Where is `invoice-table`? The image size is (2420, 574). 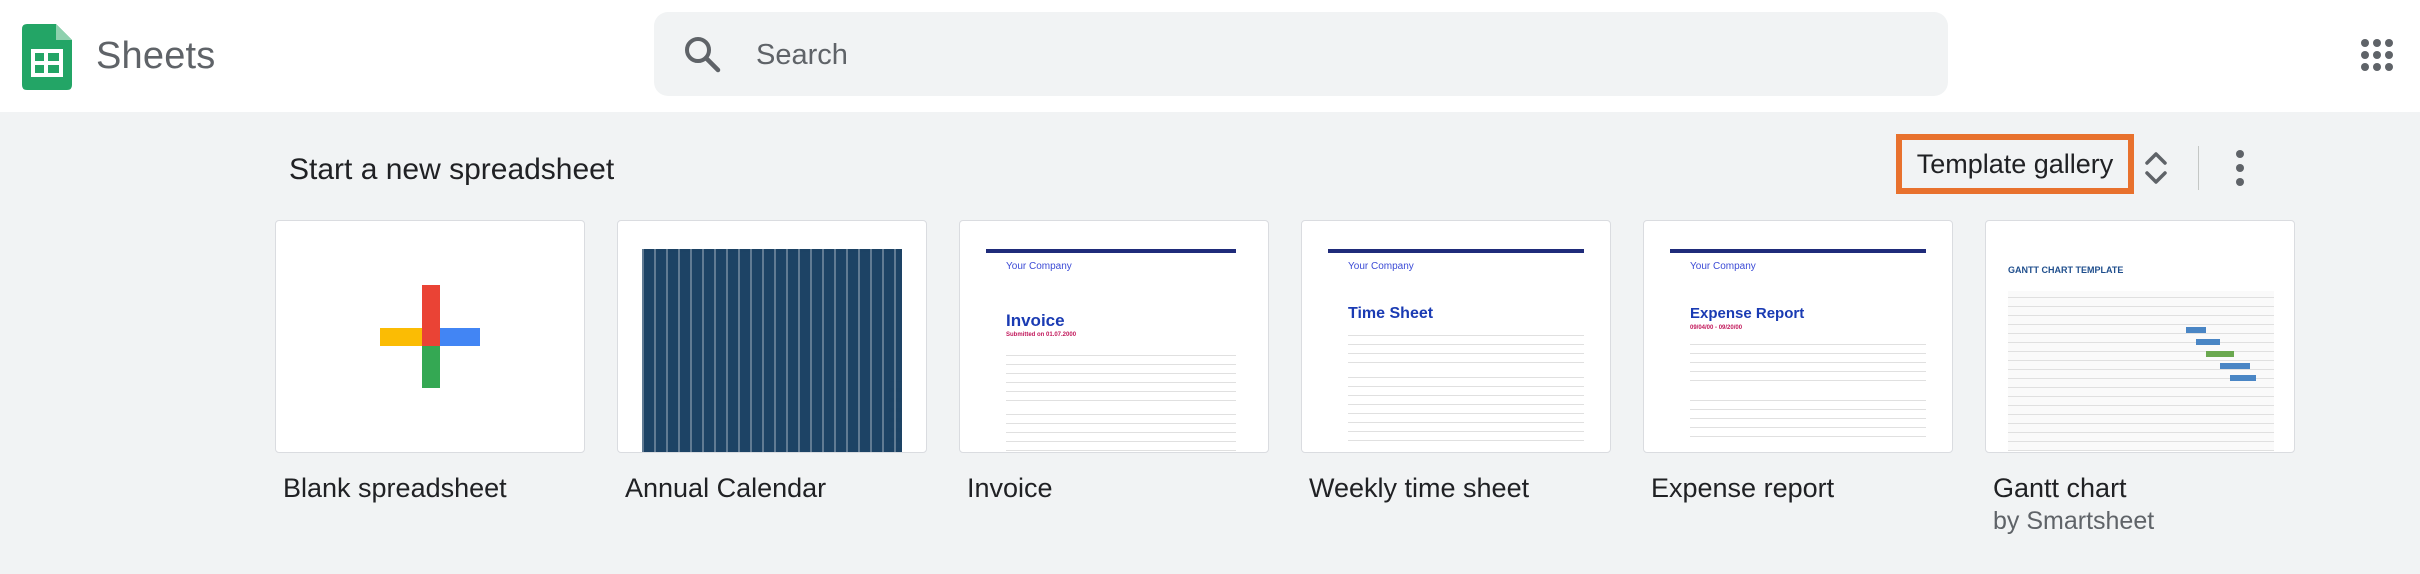
invoice-table is located at coordinates (1121, 431).